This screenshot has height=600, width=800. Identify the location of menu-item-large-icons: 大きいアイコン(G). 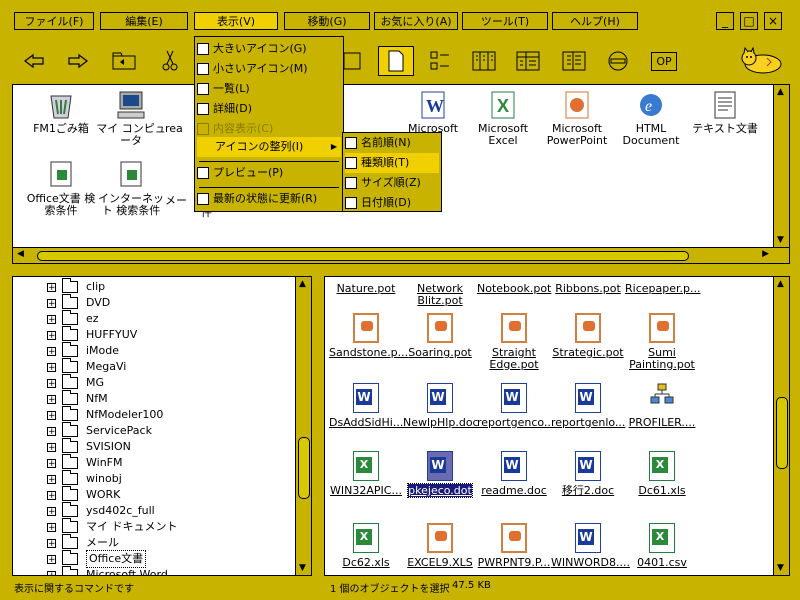
(252, 49).